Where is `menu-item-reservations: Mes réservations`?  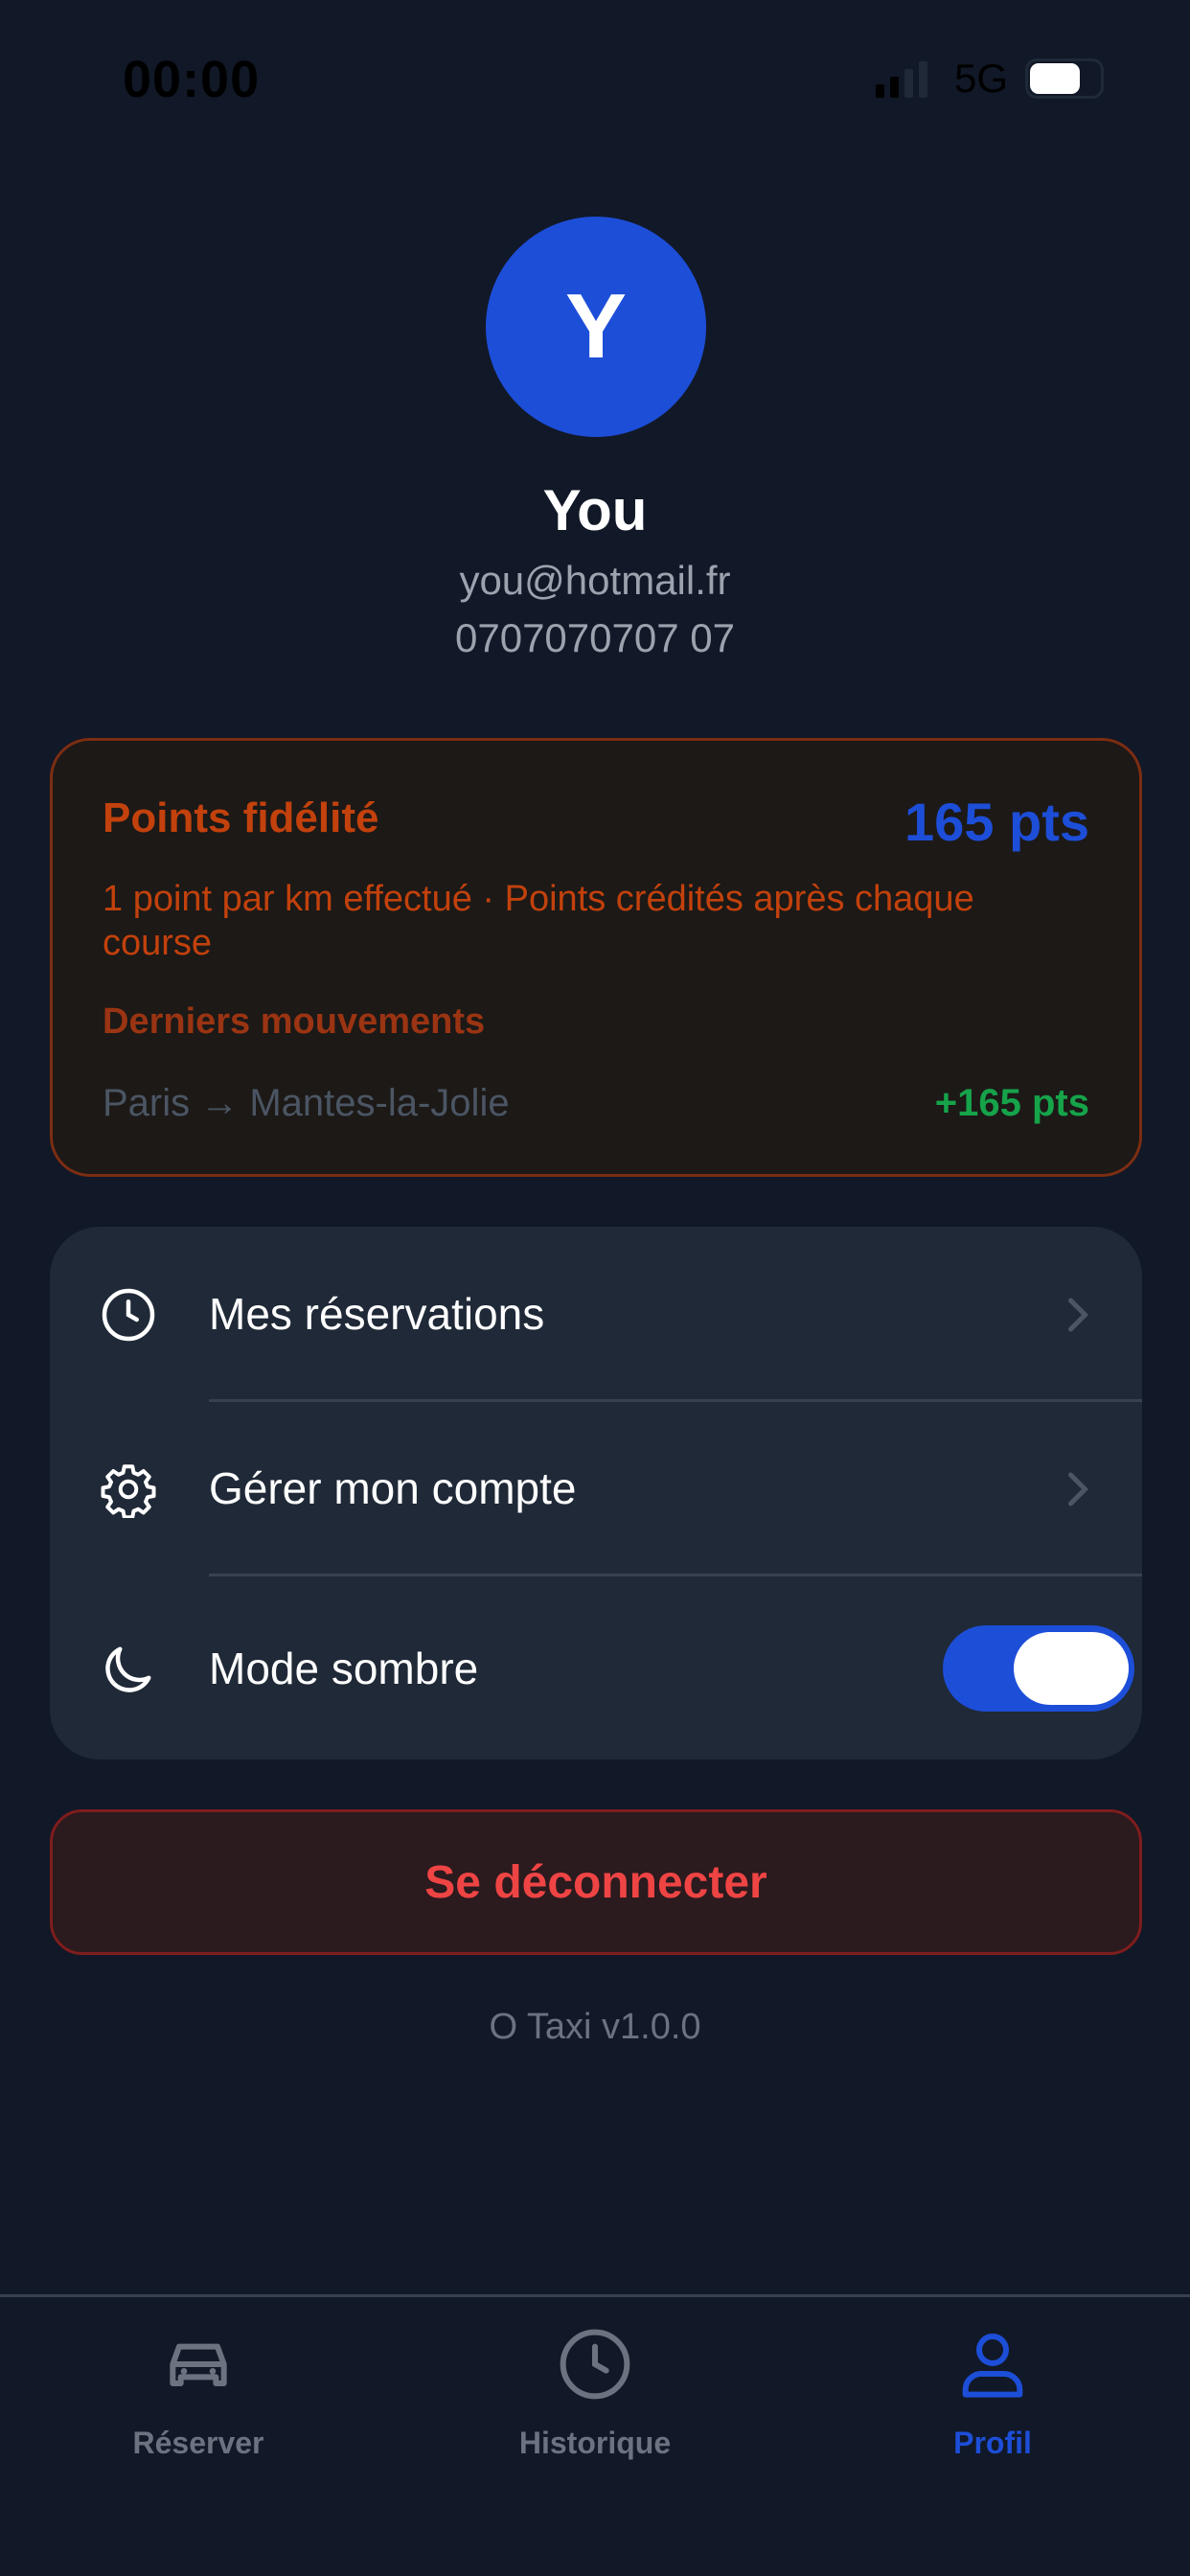
menu-item-reservations: Mes réservations is located at coordinates (596, 1314).